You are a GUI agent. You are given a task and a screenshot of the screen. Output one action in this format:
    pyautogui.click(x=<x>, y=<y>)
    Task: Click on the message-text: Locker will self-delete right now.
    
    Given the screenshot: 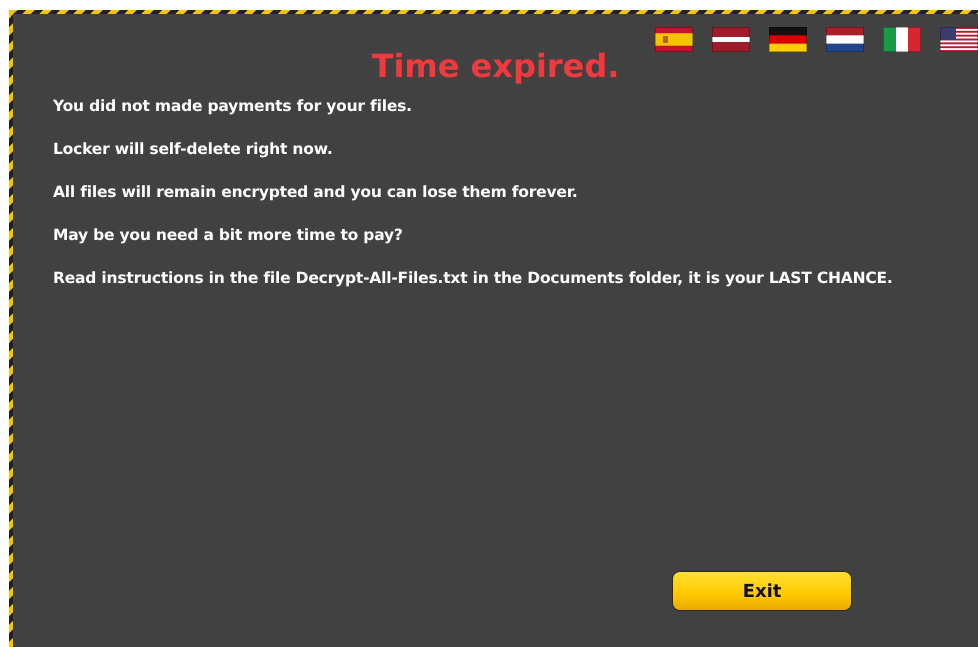 What is the action you would take?
    pyautogui.click(x=193, y=149)
    